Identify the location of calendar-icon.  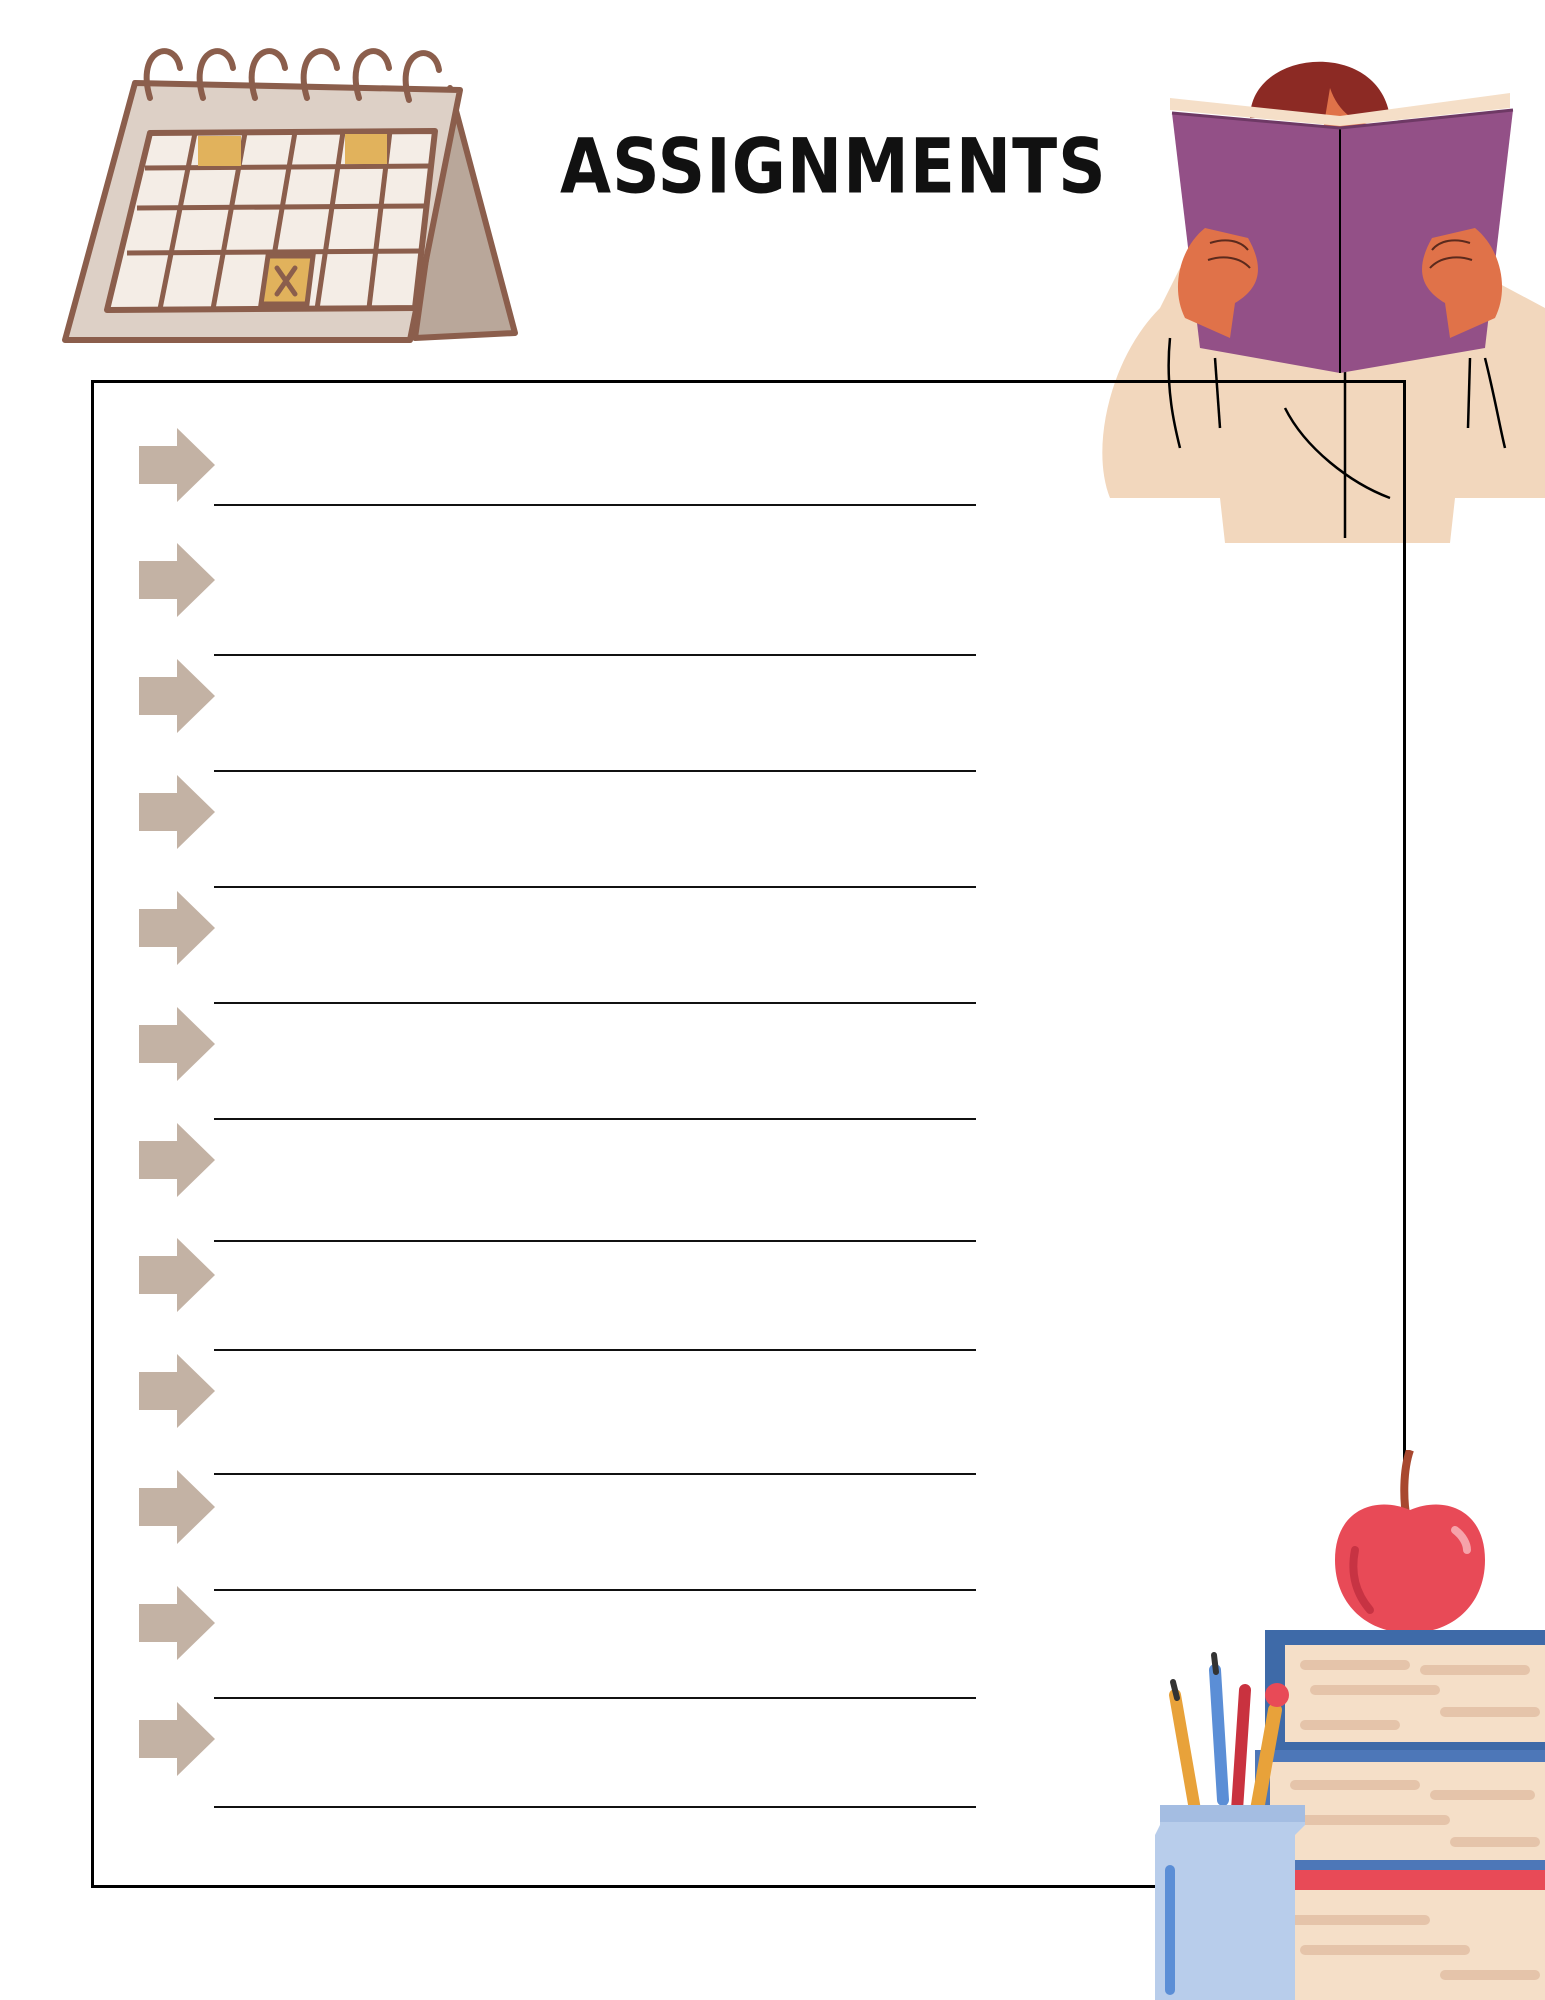
(290, 195).